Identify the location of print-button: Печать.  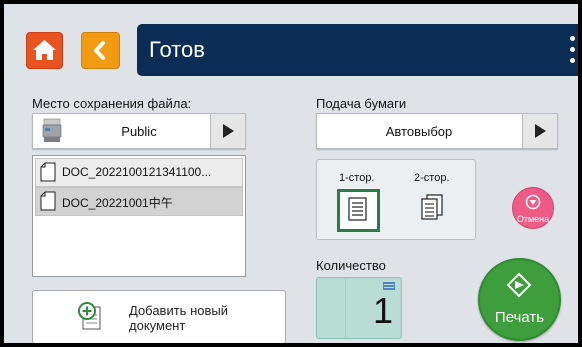
(519, 299).